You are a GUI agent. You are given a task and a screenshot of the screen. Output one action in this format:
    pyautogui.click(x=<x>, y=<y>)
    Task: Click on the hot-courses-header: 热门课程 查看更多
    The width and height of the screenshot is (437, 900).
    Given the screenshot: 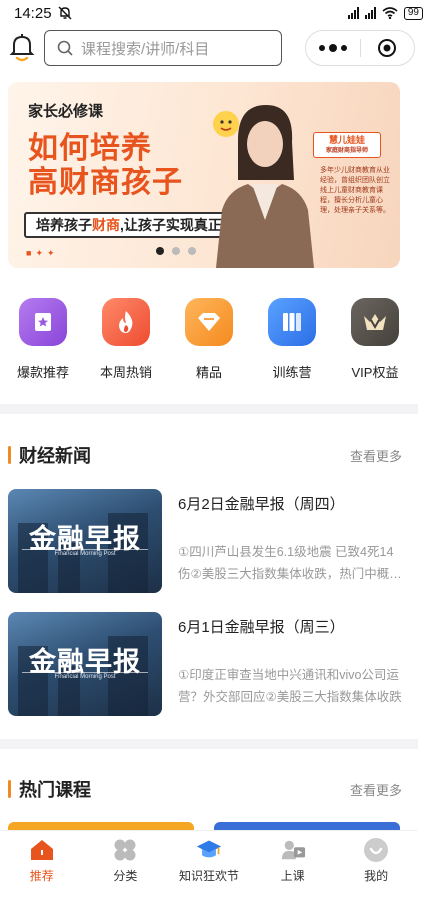 What is the action you would take?
    pyautogui.click(x=205, y=789)
    